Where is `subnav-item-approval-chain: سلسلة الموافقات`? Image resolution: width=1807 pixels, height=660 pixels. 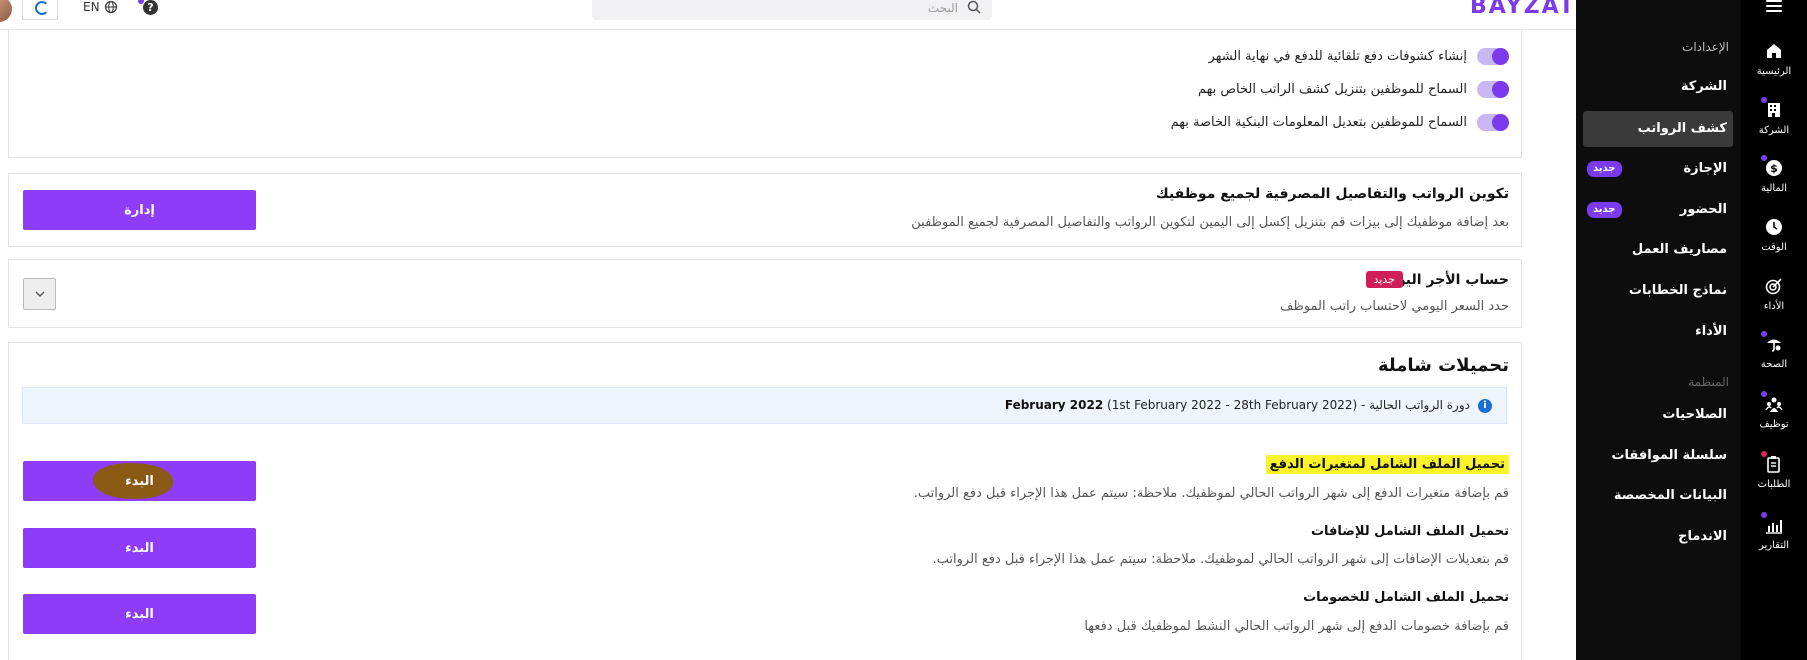 subnav-item-approval-chain: سلسلة الموافقات is located at coordinates (1658, 456).